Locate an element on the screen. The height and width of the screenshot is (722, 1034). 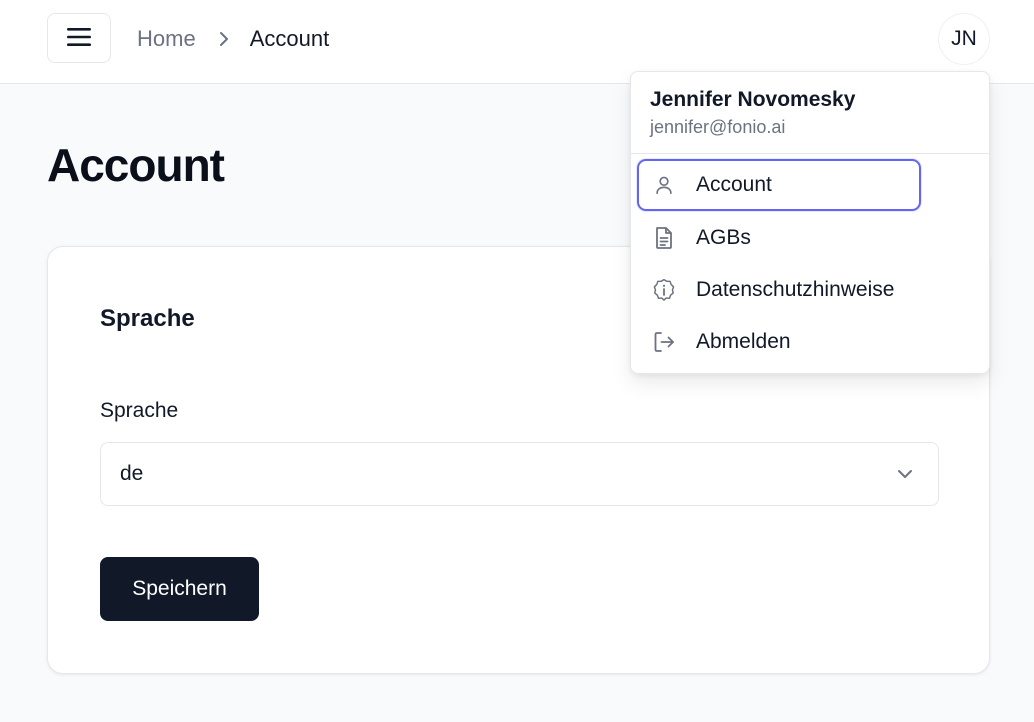
menu-item-label: Datenschutzhinweise is located at coordinates (795, 289).